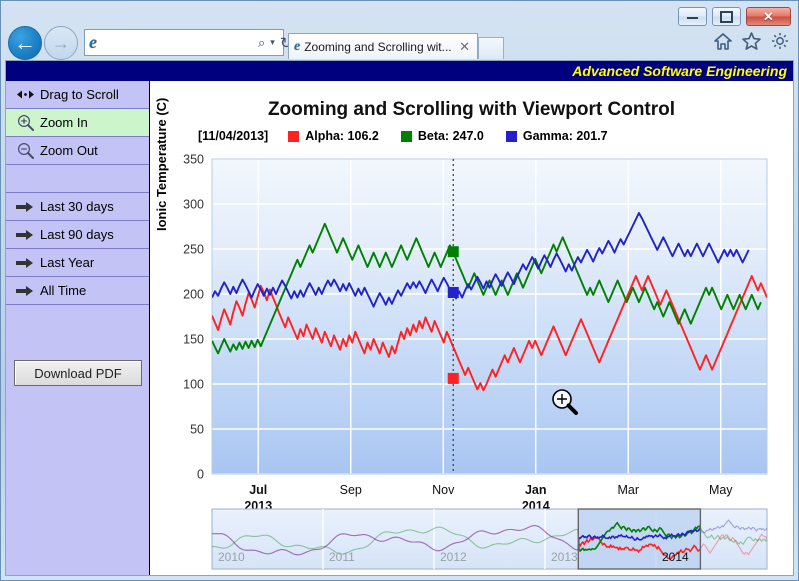 The height and width of the screenshot is (581, 799). I want to click on close-icon: ✕, so click(768, 16).